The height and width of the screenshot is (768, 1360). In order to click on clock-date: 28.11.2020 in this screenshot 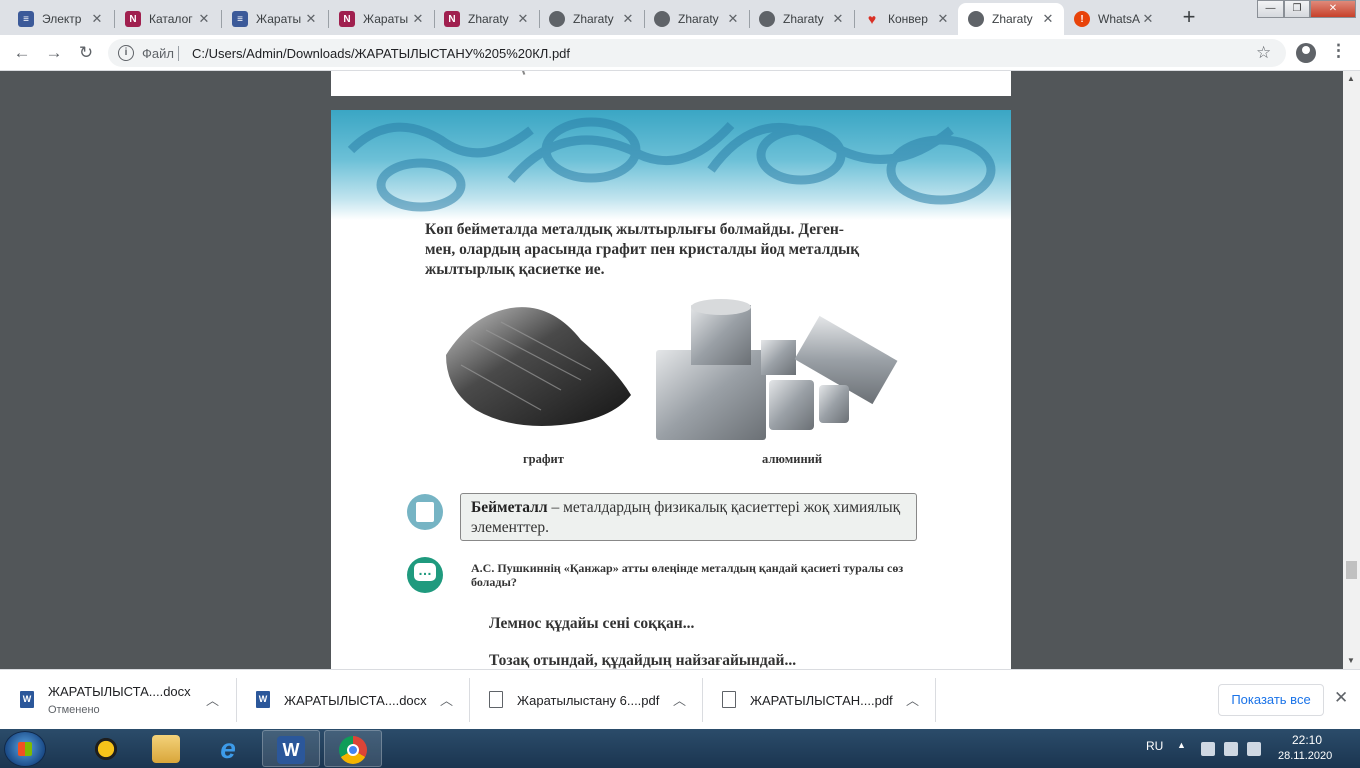, I will do `click(1305, 756)`.